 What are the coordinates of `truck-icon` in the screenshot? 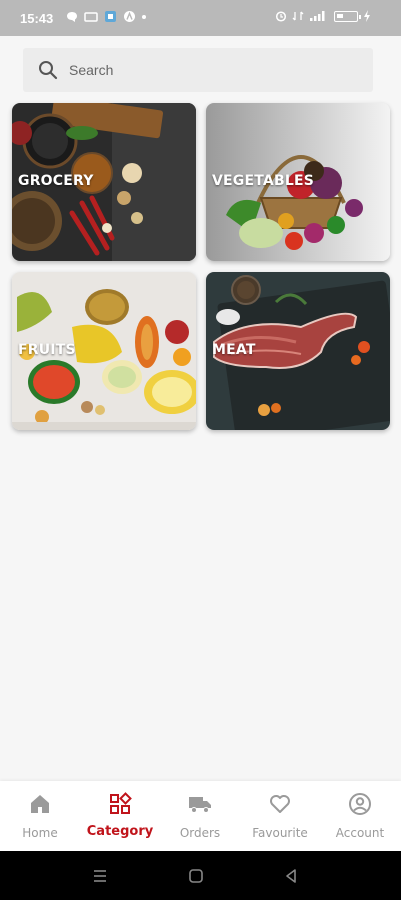 It's located at (200, 805).